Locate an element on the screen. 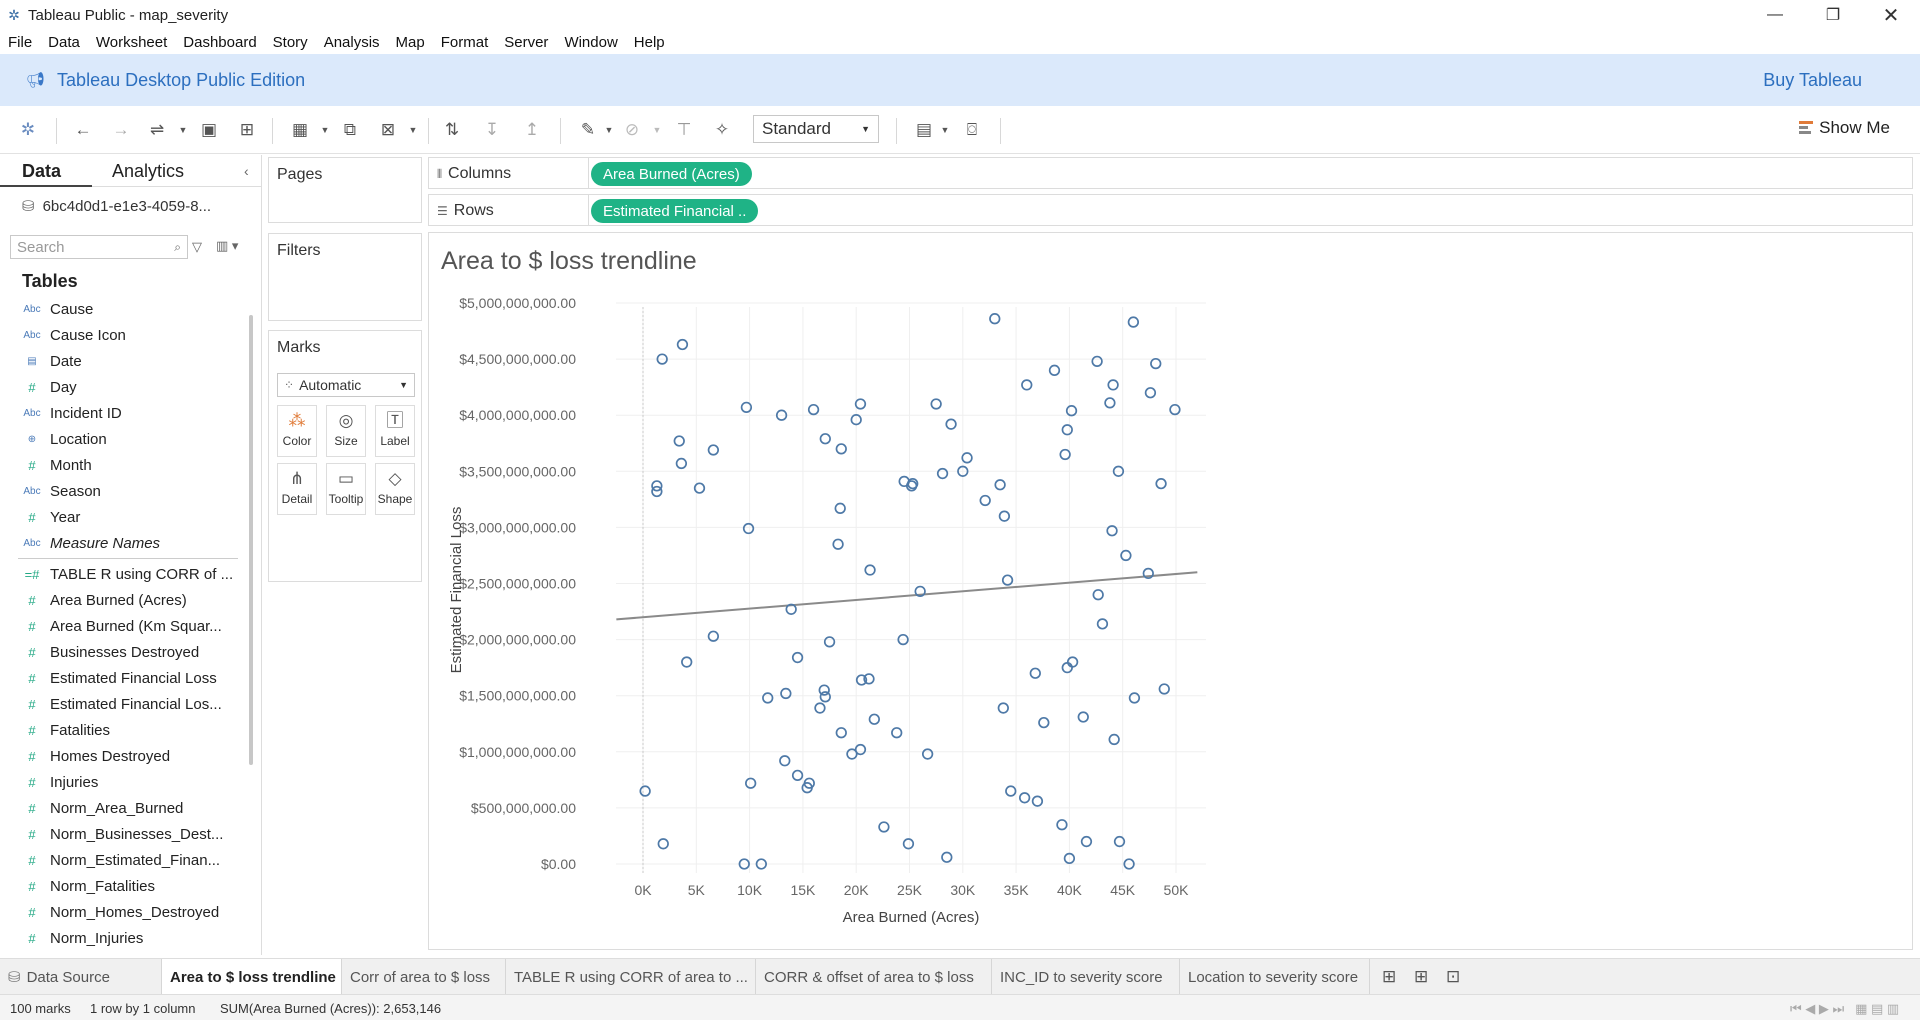 The image size is (1920, 1020). group-icon: ⊘ is located at coordinates (632, 130).